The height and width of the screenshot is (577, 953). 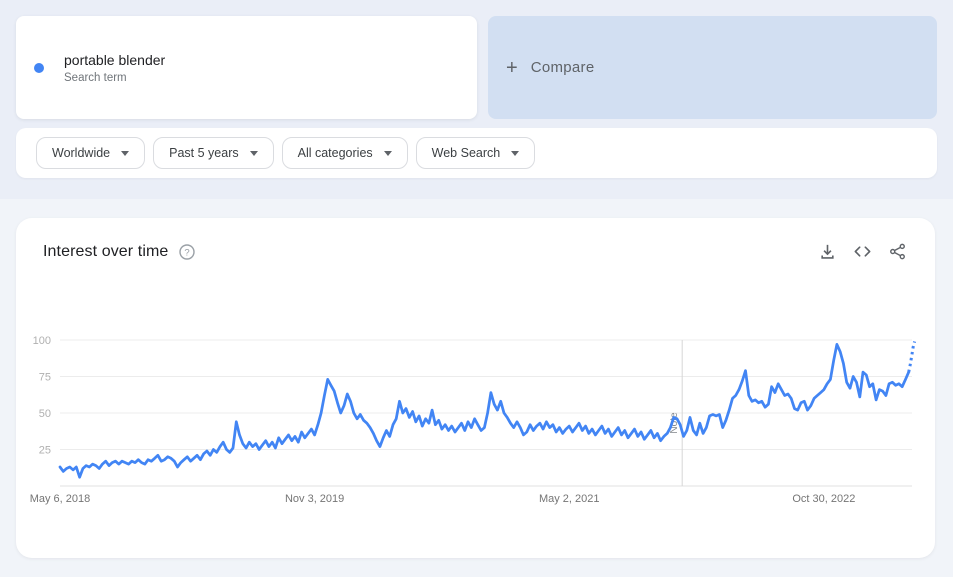 I want to click on partial-data-dotted-line, so click(x=912, y=357).